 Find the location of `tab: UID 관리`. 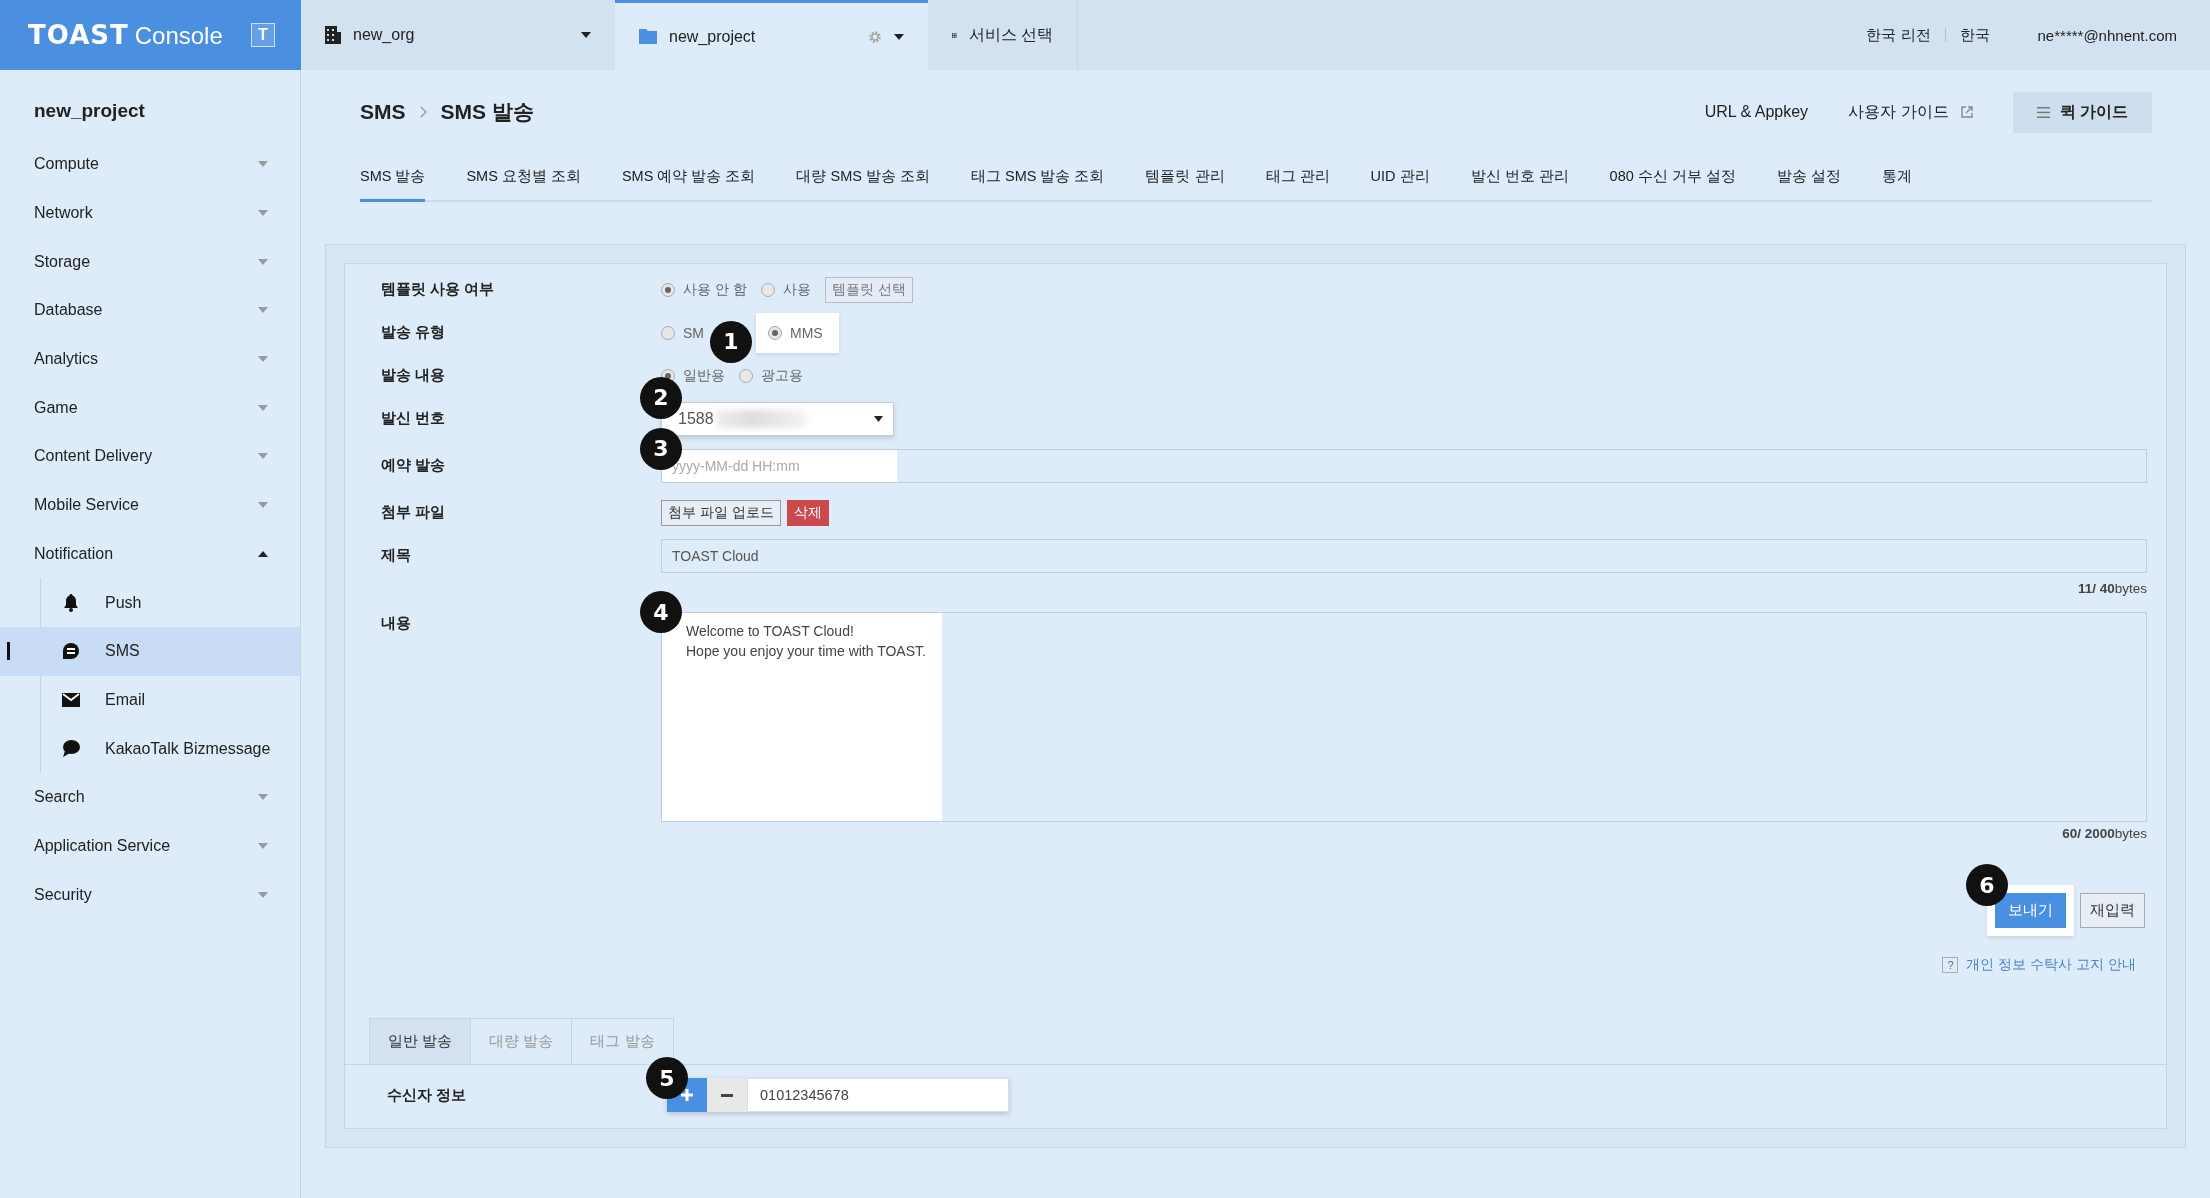

tab: UID 관리 is located at coordinates (1400, 178).